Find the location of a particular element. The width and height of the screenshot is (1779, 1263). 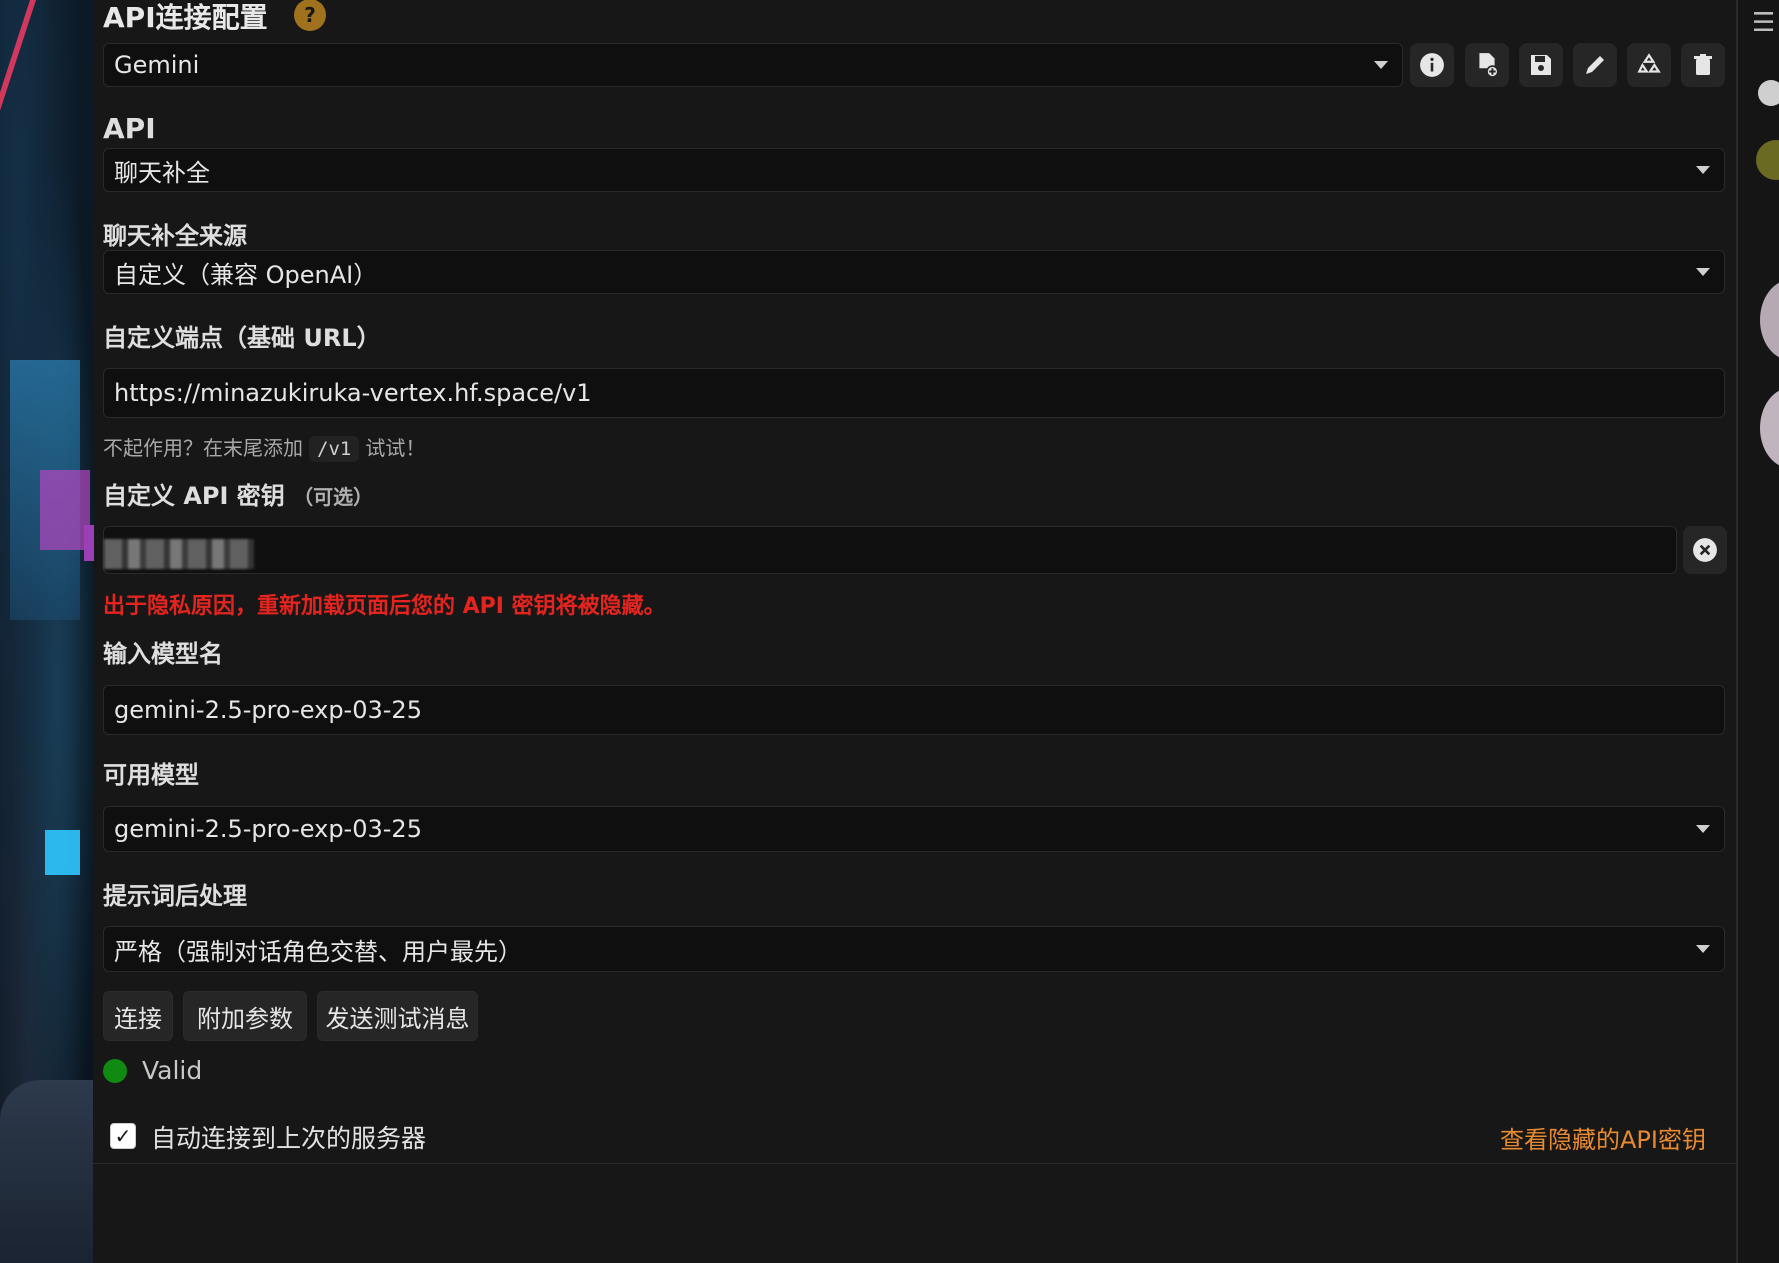

star-icon is located at coordinates (1767, 160).